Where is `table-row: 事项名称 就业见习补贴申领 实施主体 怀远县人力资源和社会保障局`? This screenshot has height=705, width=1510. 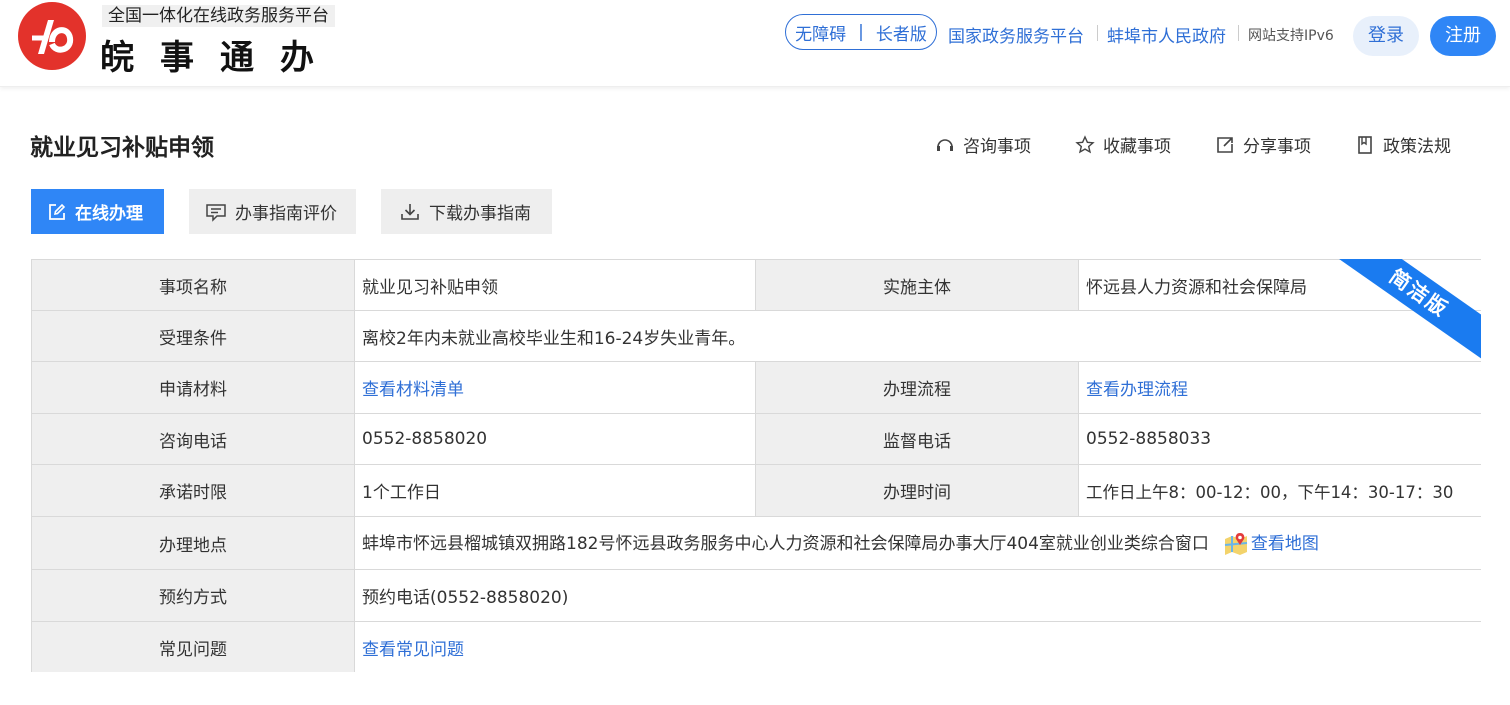
table-row: 事项名称 就业见习补贴申领 实施主体 怀远县人力资源和社会保障局 is located at coordinates (756, 285).